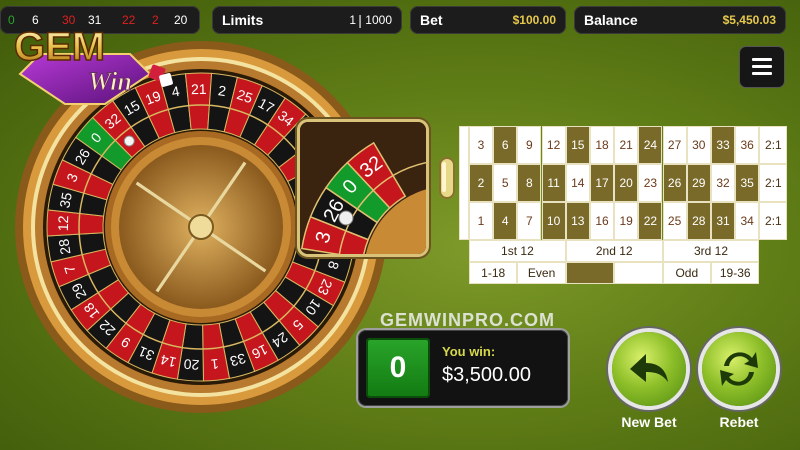 This screenshot has height=450, width=800. What do you see at coordinates (481, 221) in the screenshot?
I see `bet-cell-number: 1` at bounding box center [481, 221].